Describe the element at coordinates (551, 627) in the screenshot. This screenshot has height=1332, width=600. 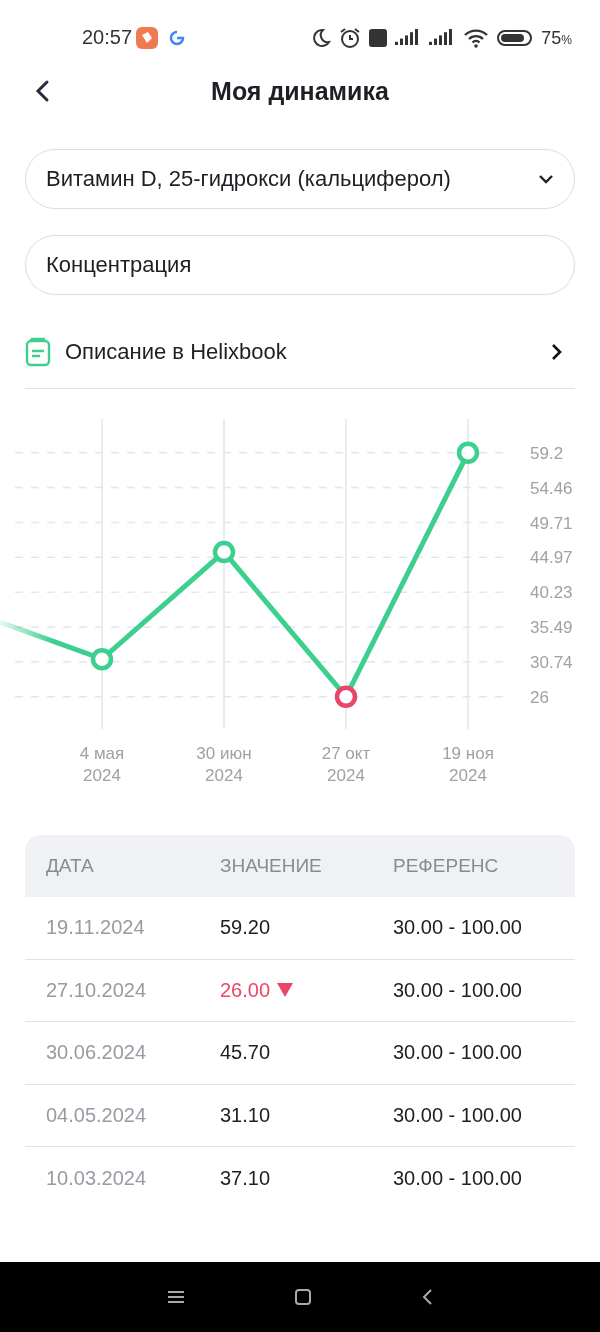
I see `y-tick-label: 35.49` at that location.